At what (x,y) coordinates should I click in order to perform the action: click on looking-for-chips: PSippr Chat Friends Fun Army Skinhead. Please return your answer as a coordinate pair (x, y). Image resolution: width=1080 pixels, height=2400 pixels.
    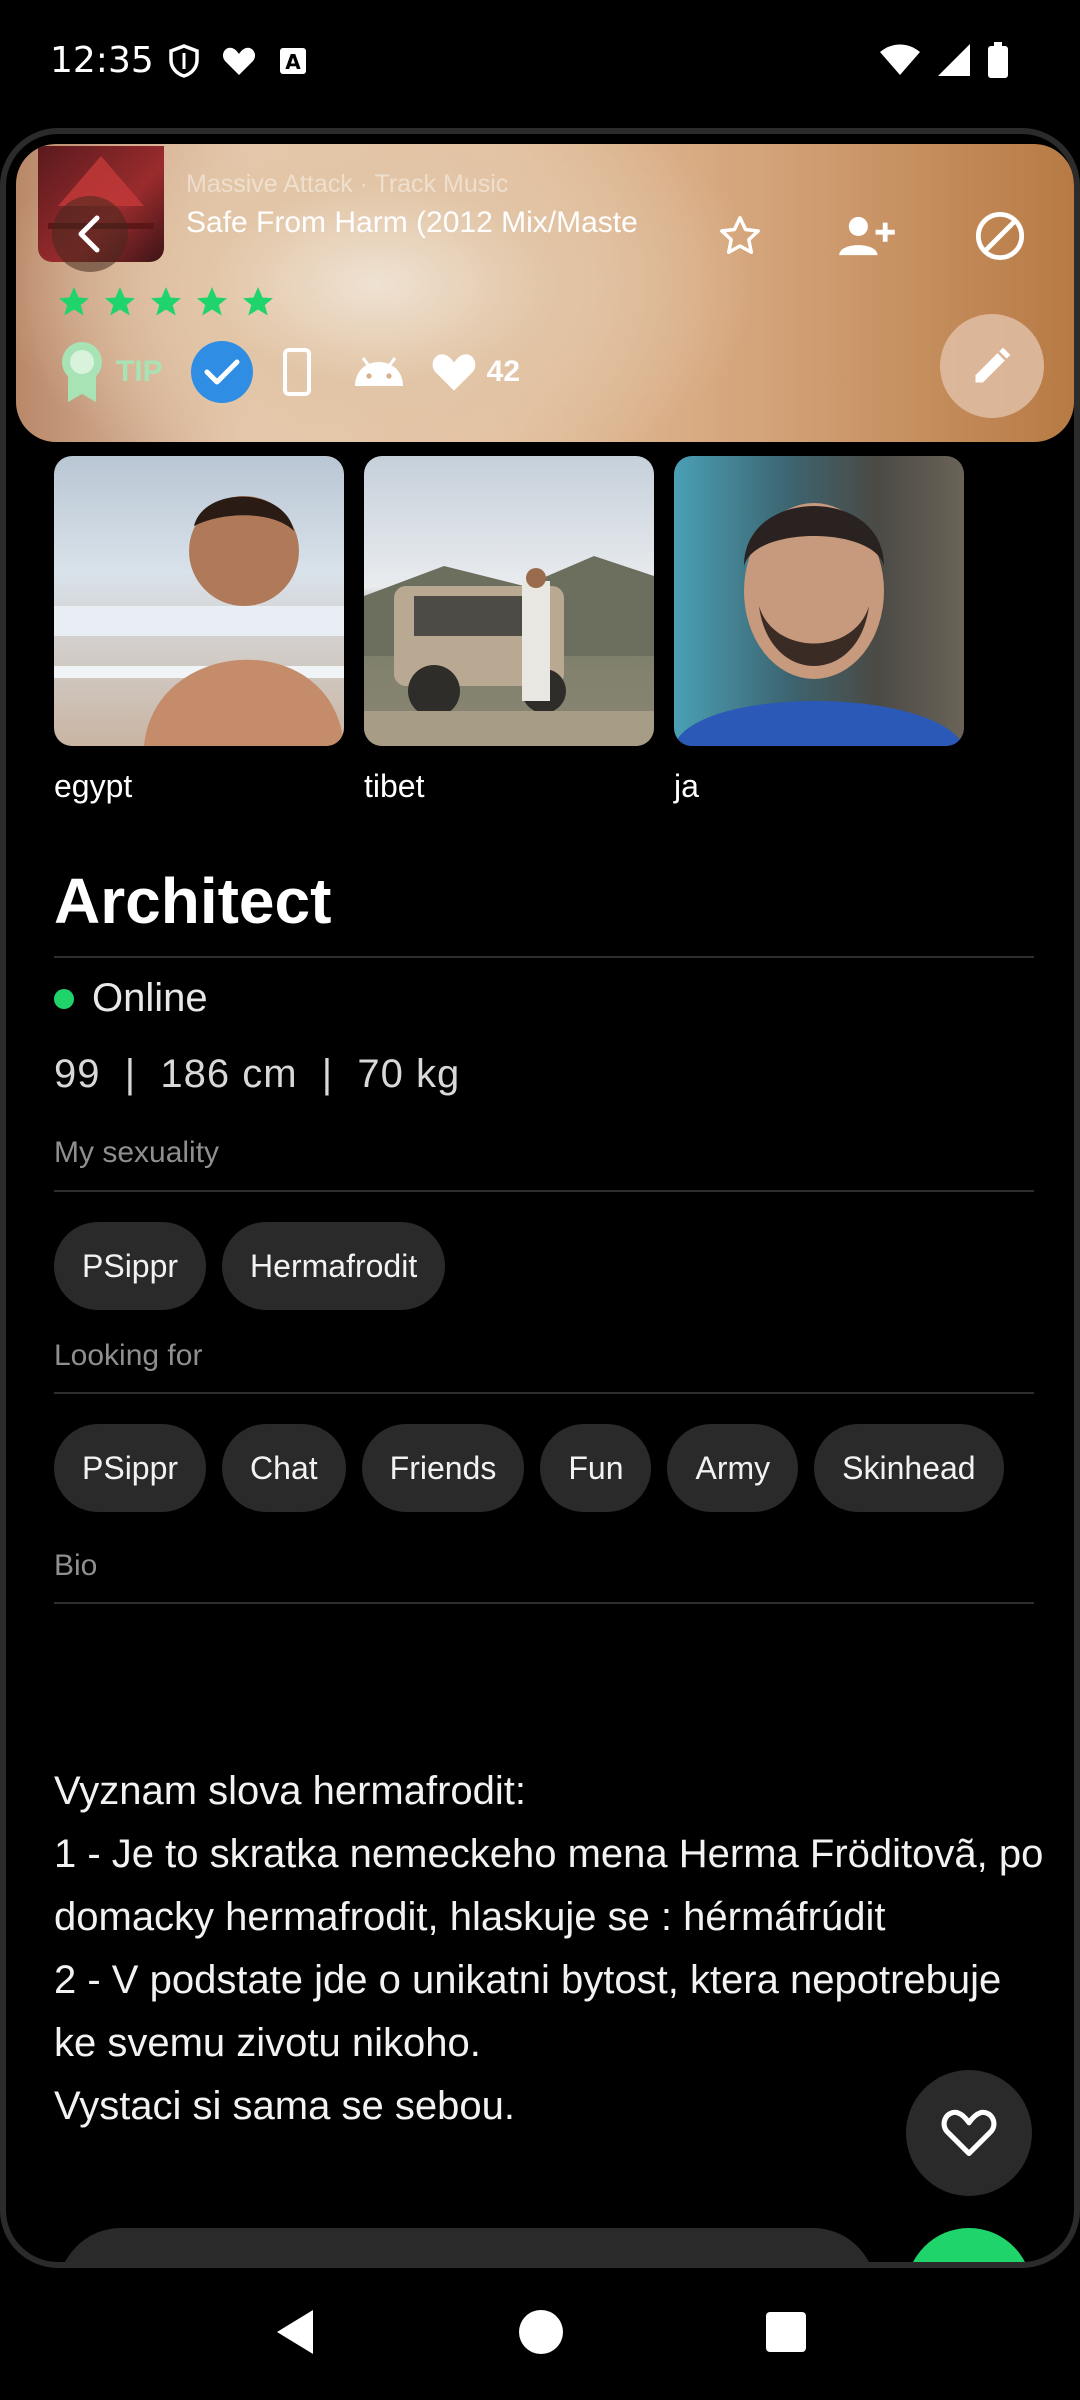
    Looking at the image, I should click on (544, 1468).